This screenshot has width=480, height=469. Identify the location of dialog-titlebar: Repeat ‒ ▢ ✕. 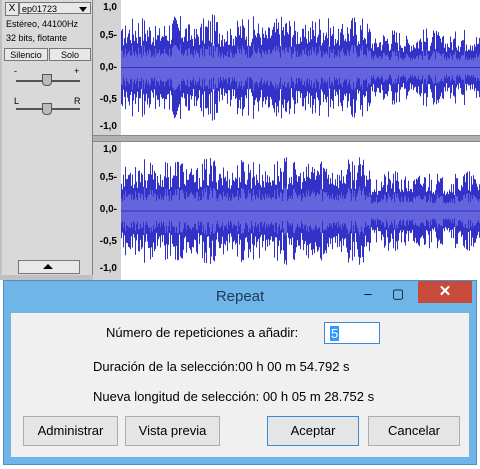
(240, 297).